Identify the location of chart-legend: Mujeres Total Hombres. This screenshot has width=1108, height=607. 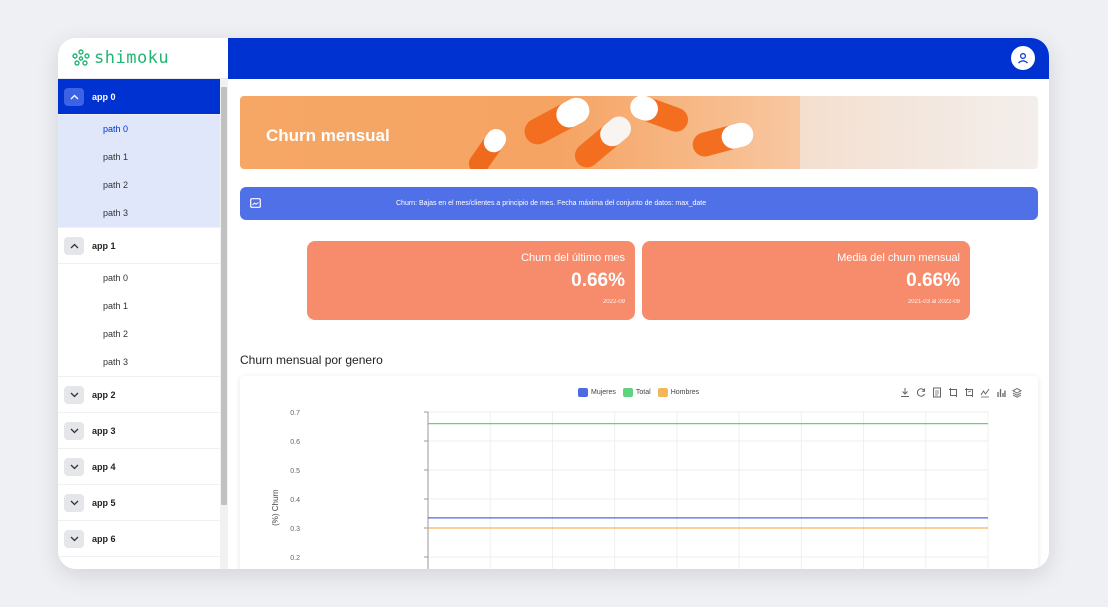
(642, 392).